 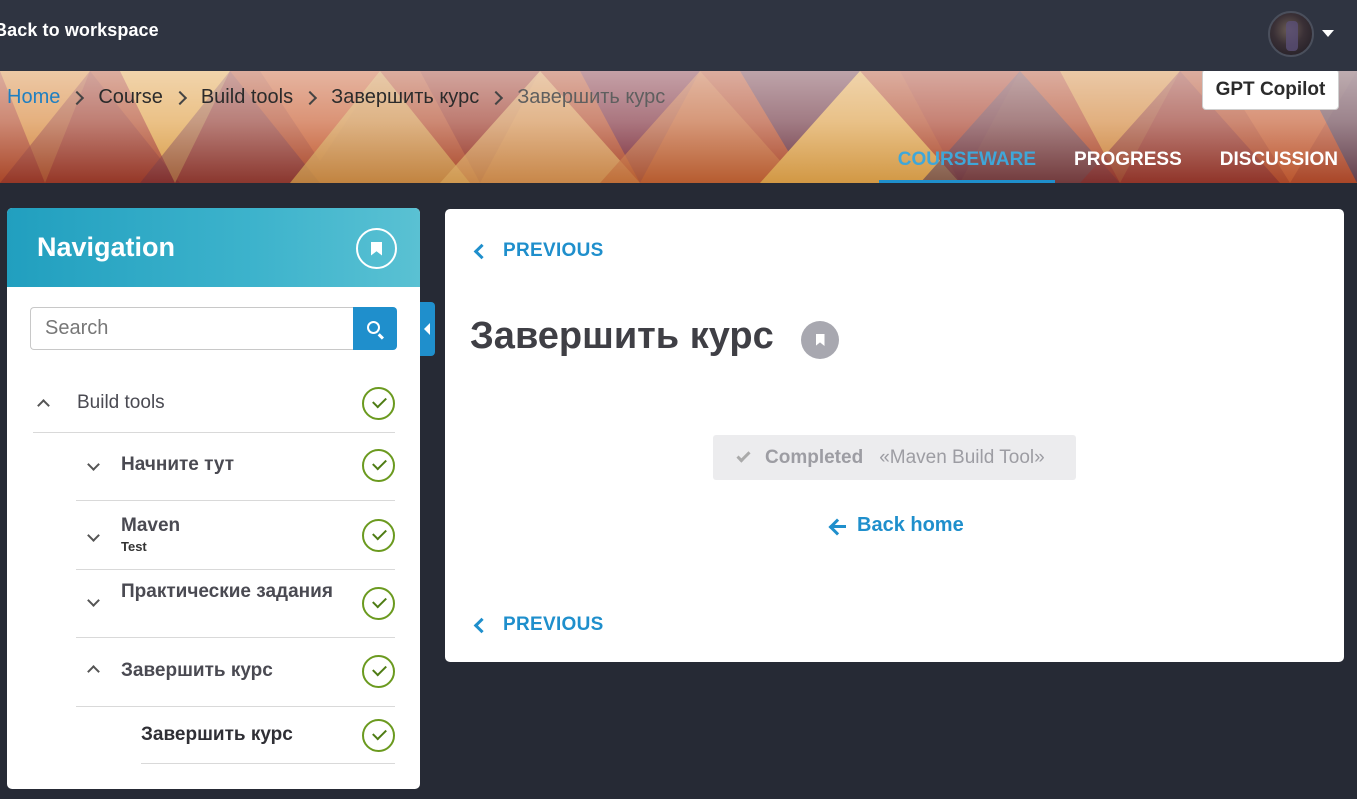 What do you see at coordinates (427, 329) in the screenshot?
I see `collapse-navigation-button` at bounding box center [427, 329].